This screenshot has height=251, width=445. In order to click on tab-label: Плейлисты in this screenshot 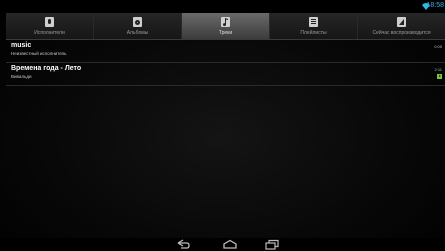, I will do `click(313, 33)`.